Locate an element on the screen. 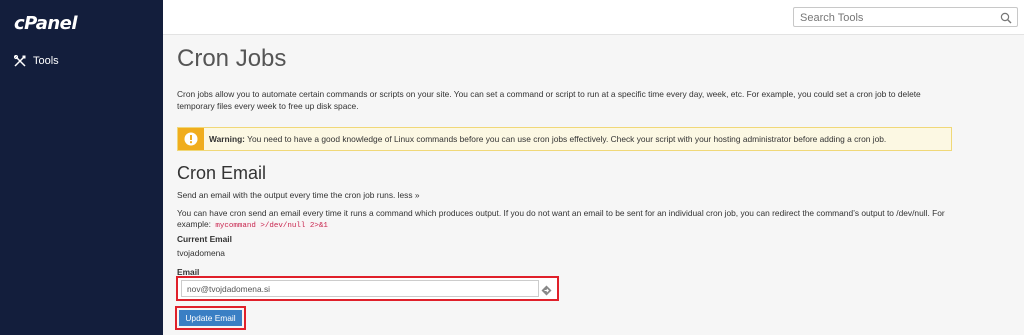 The height and width of the screenshot is (335, 1024). email-field is located at coordinates (360, 288).